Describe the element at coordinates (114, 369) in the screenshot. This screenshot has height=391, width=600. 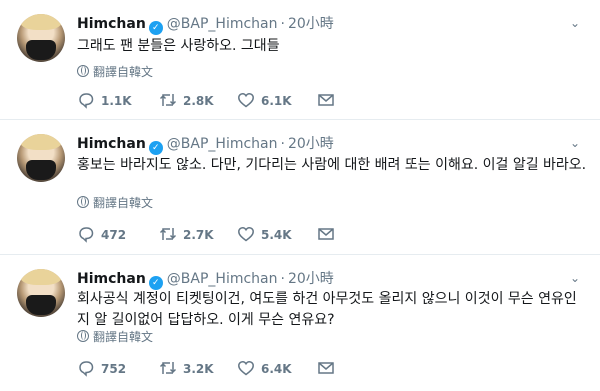
I see `reply-count: 752` at that location.